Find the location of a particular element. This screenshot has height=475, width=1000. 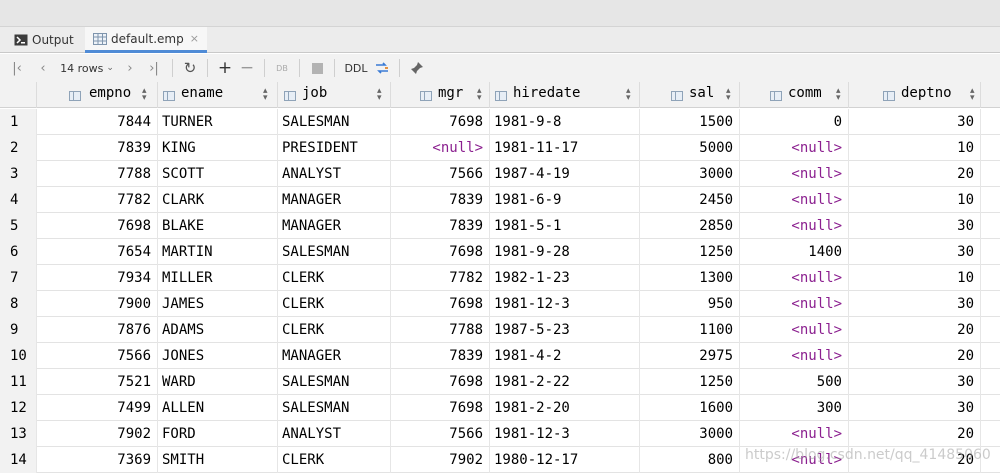

cell-sal: 1100 is located at coordinates (690, 330).